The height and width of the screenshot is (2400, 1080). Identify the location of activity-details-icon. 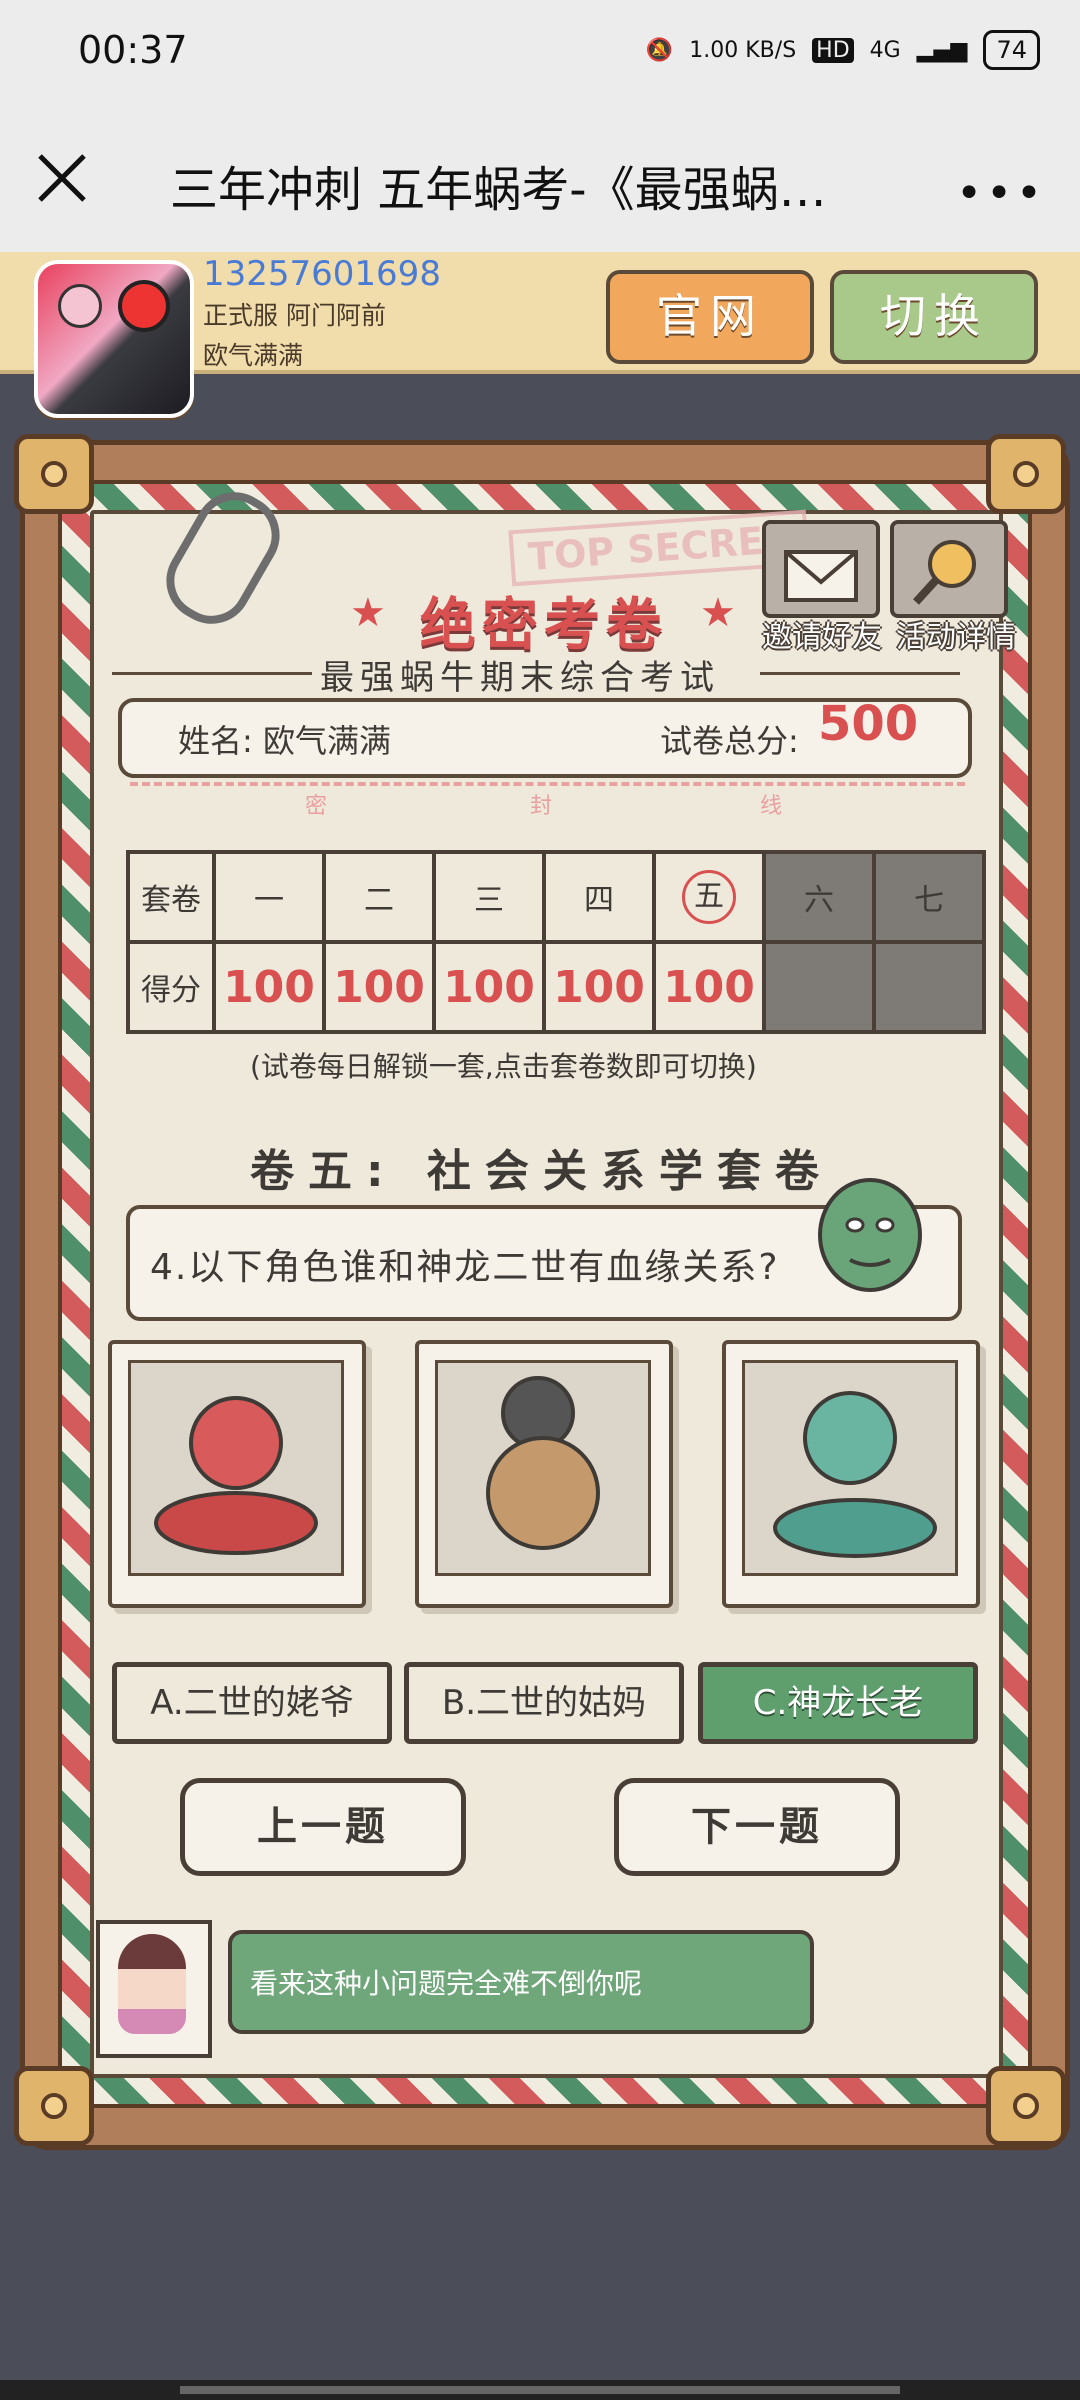
(949, 569).